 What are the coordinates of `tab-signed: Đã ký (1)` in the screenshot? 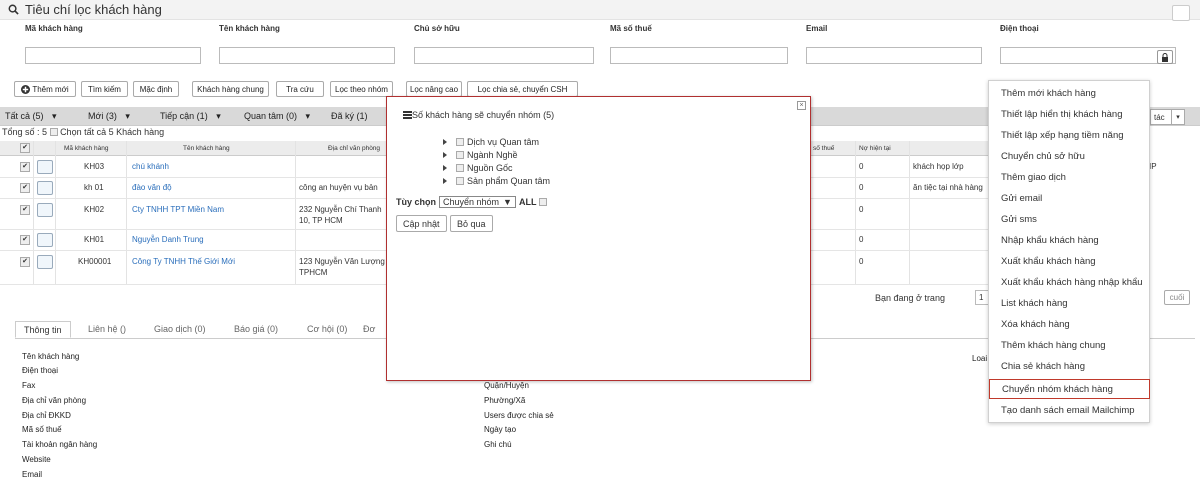 It's located at (349, 116).